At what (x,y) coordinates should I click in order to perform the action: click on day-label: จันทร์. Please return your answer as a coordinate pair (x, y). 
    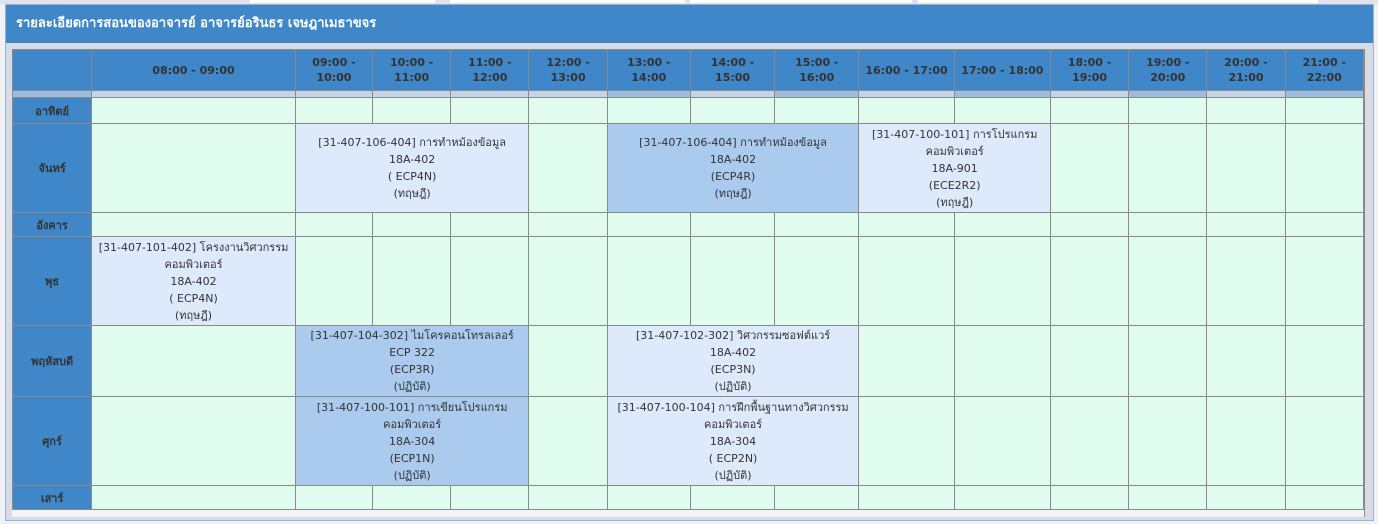
    Looking at the image, I should click on (52, 168).